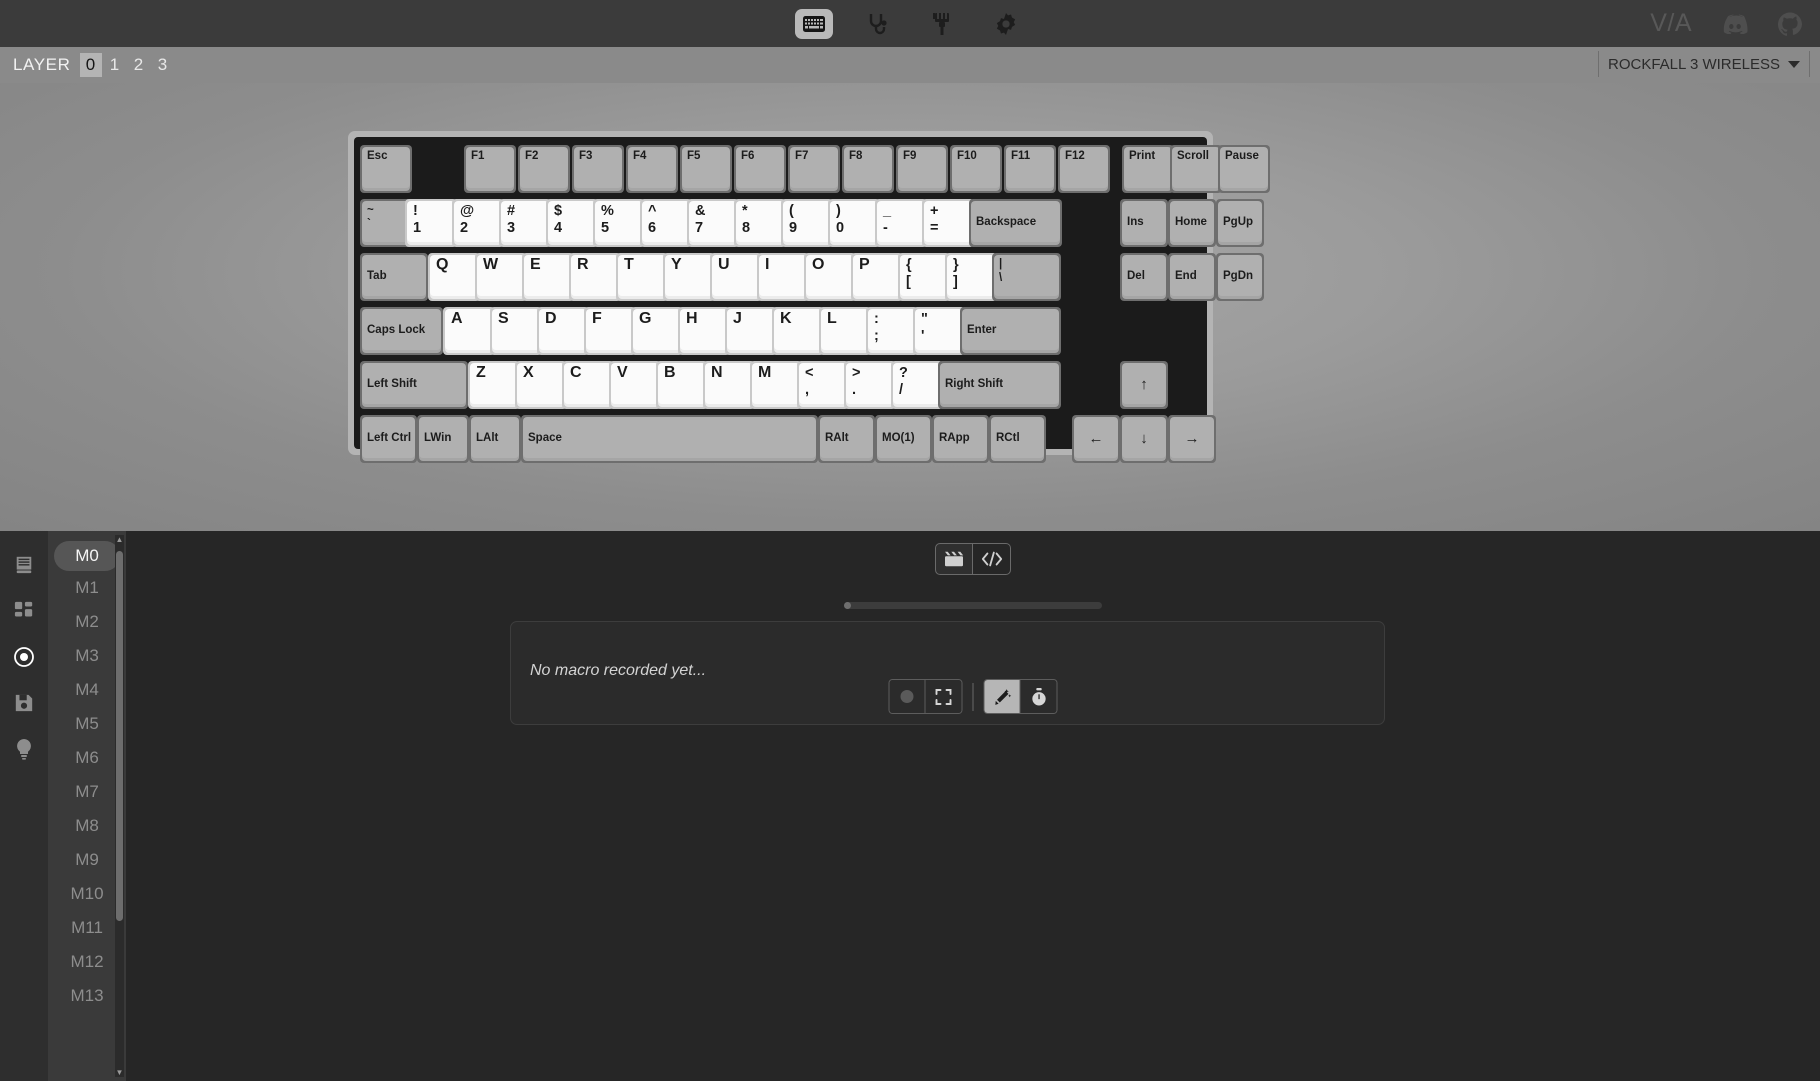  What do you see at coordinates (494, 385) in the screenshot?
I see `key-Z: Z` at bounding box center [494, 385].